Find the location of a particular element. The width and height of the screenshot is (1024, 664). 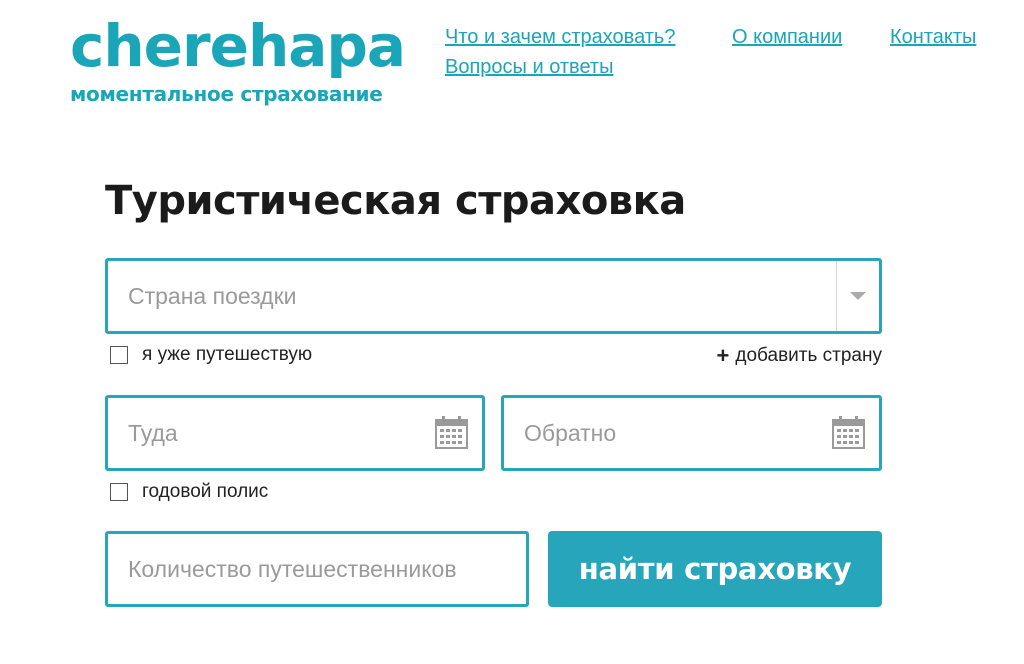

logo-tagline: моментальное страхование is located at coordinates (226, 94).